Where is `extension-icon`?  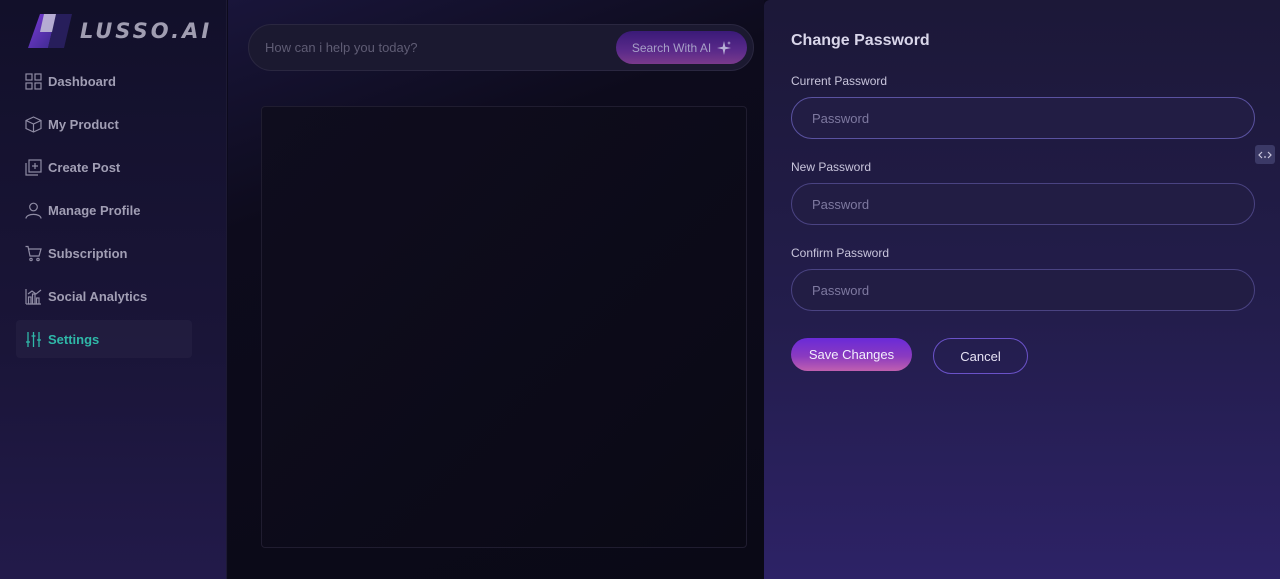 extension-icon is located at coordinates (1265, 154).